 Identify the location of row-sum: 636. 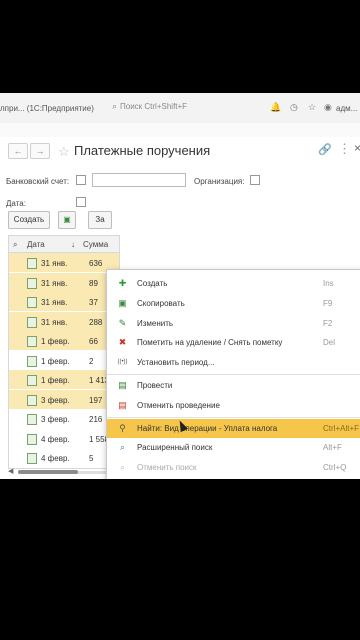
(96, 263).